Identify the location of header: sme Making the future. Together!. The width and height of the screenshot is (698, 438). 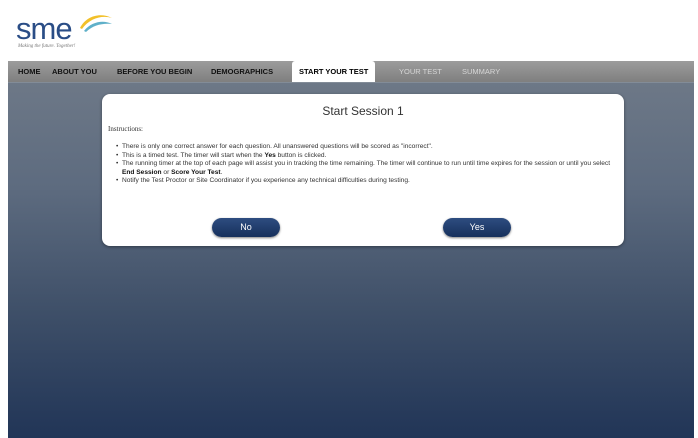
(351, 30).